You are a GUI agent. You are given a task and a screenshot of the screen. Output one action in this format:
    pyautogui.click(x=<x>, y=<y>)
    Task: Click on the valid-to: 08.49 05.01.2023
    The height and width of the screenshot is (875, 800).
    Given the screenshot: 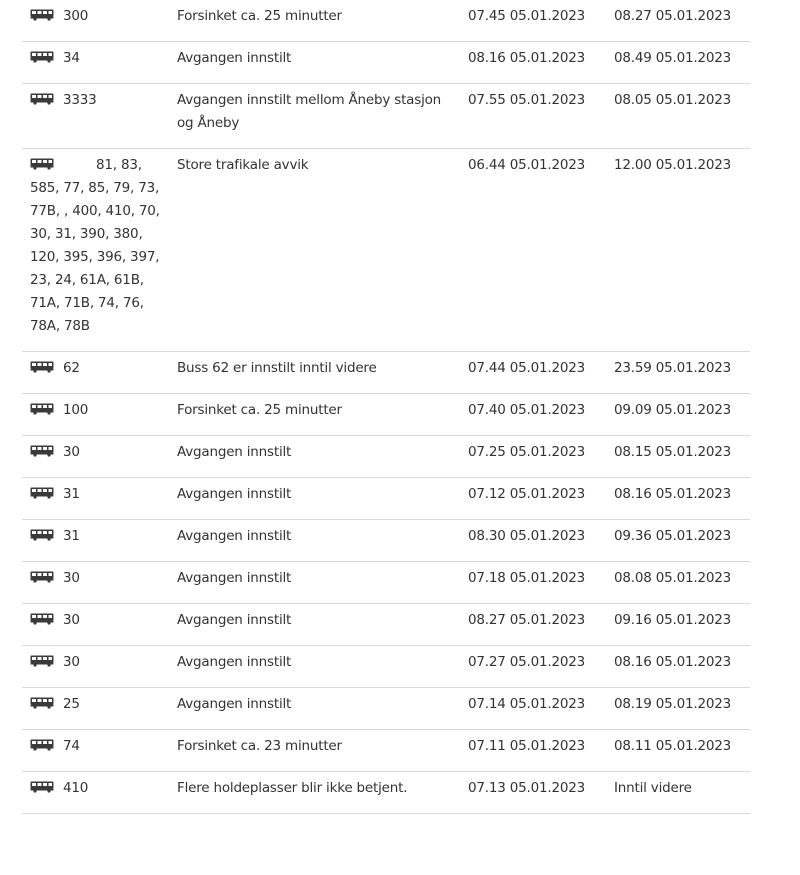 What is the action you would take?
    pyautogui.click(x=673, y=58)
    